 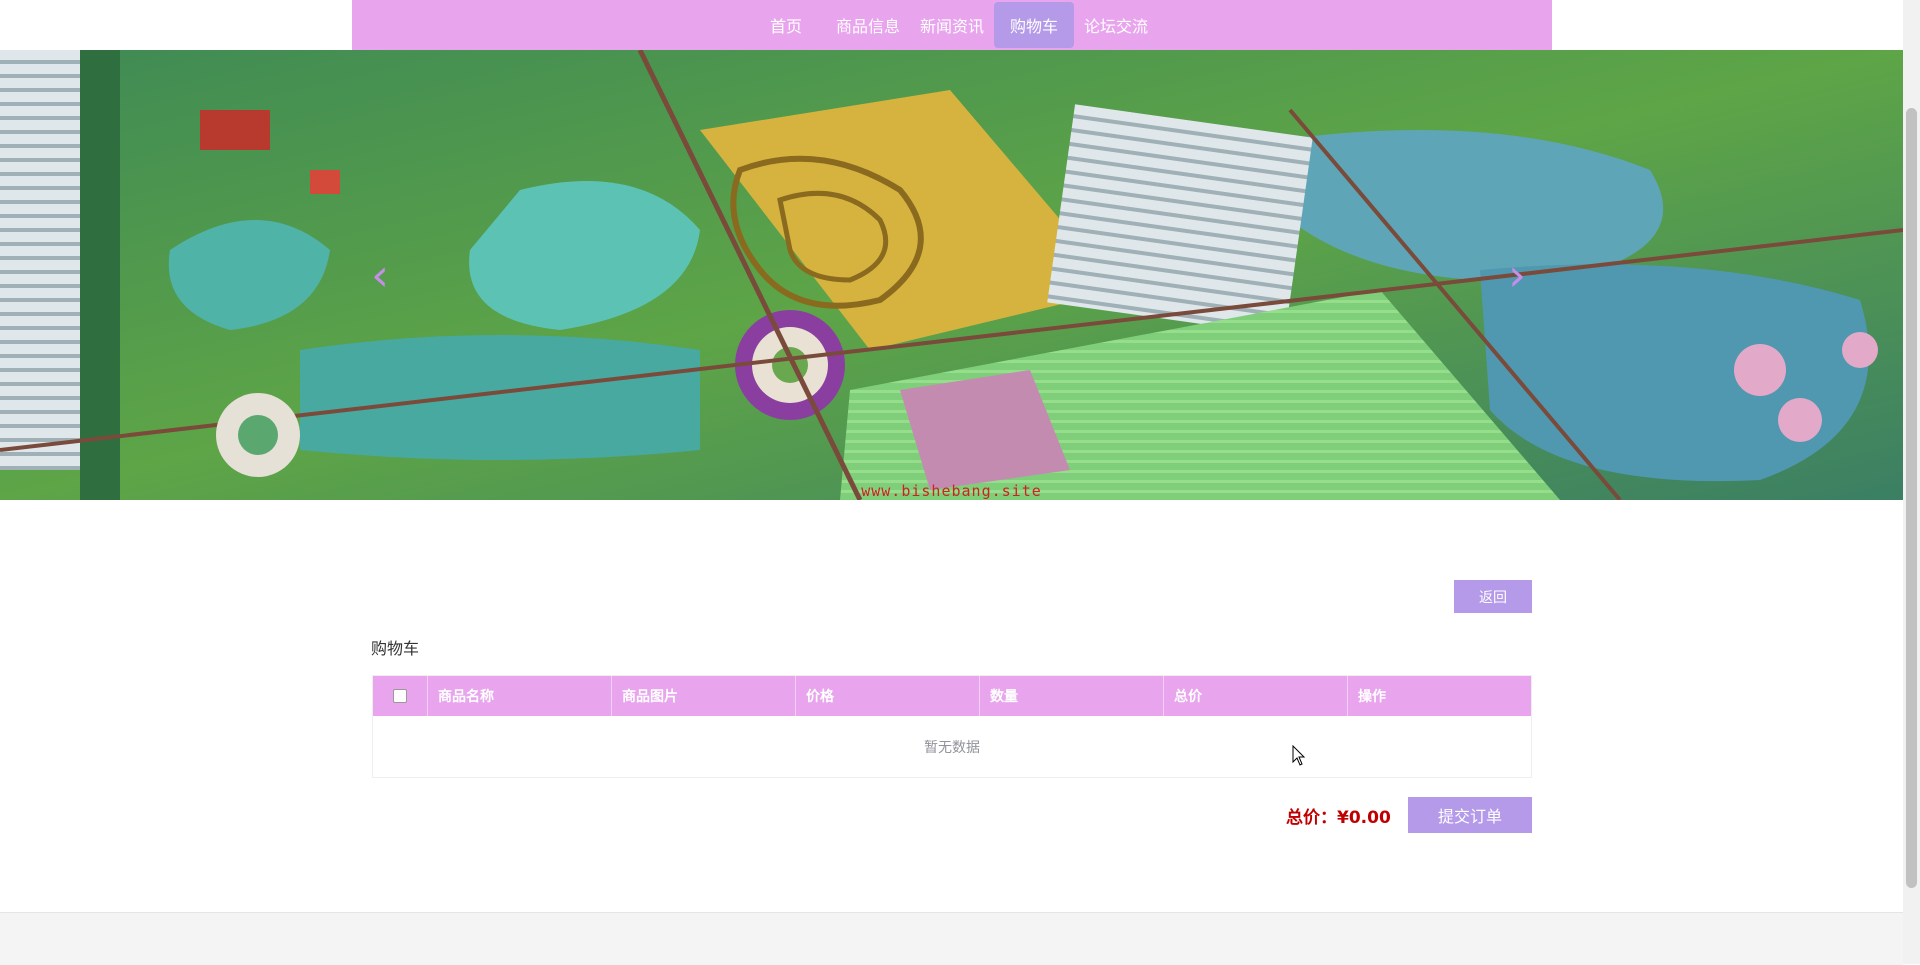 I want to click on footer, so click(x=951, y=938).